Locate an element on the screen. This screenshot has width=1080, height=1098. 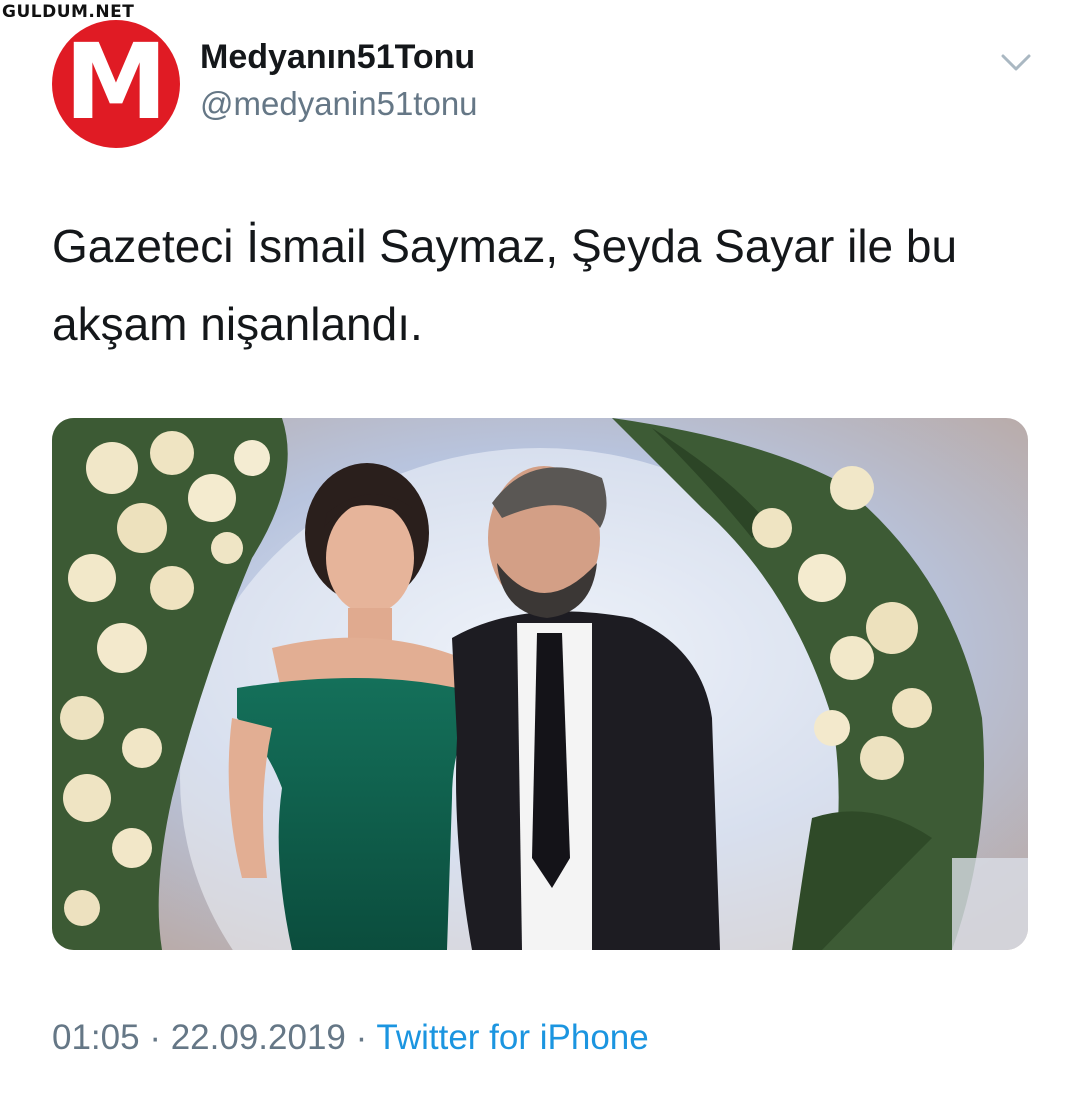
tweet-date: 22.09.2019 is located at coordinates (258, 1037).